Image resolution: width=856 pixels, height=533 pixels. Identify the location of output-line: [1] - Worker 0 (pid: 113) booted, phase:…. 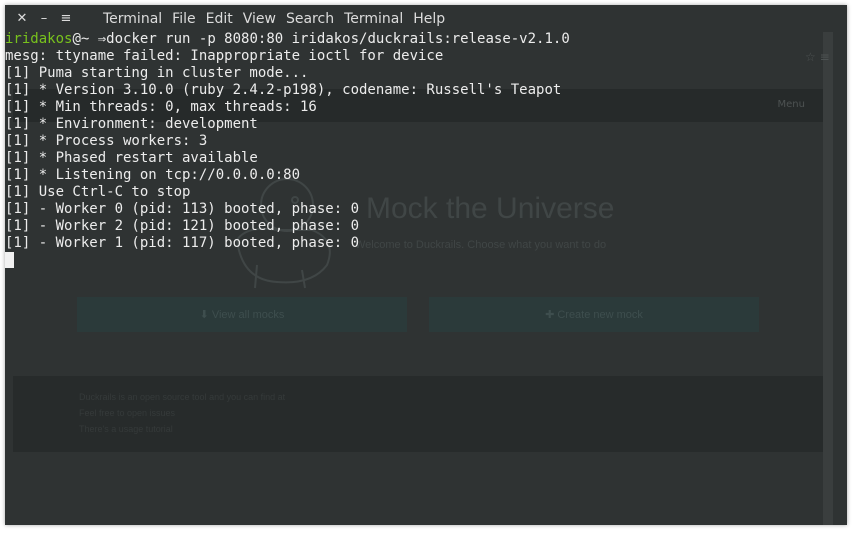
(182, 209).